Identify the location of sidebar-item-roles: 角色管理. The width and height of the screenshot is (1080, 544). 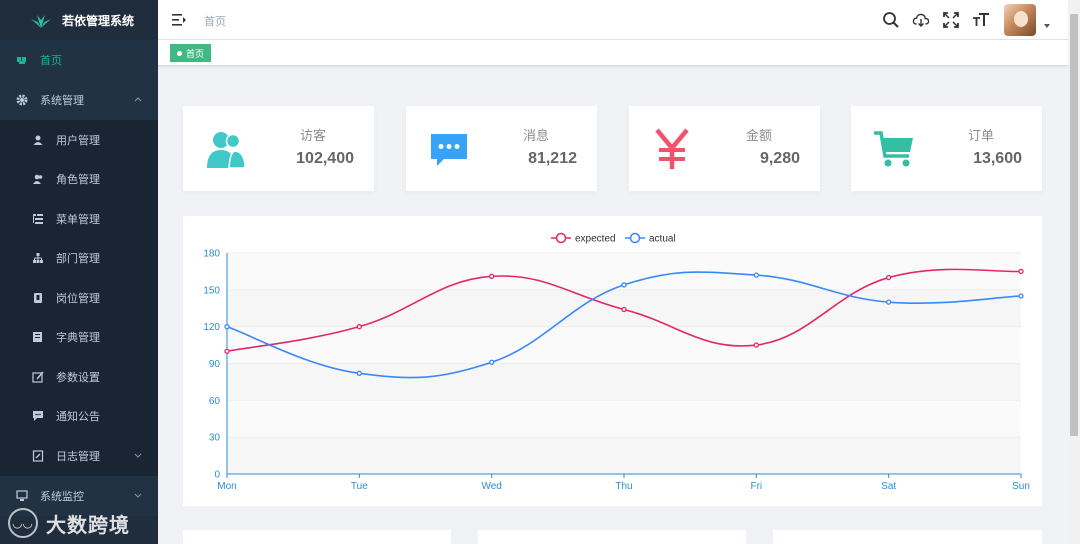
(79, 179).